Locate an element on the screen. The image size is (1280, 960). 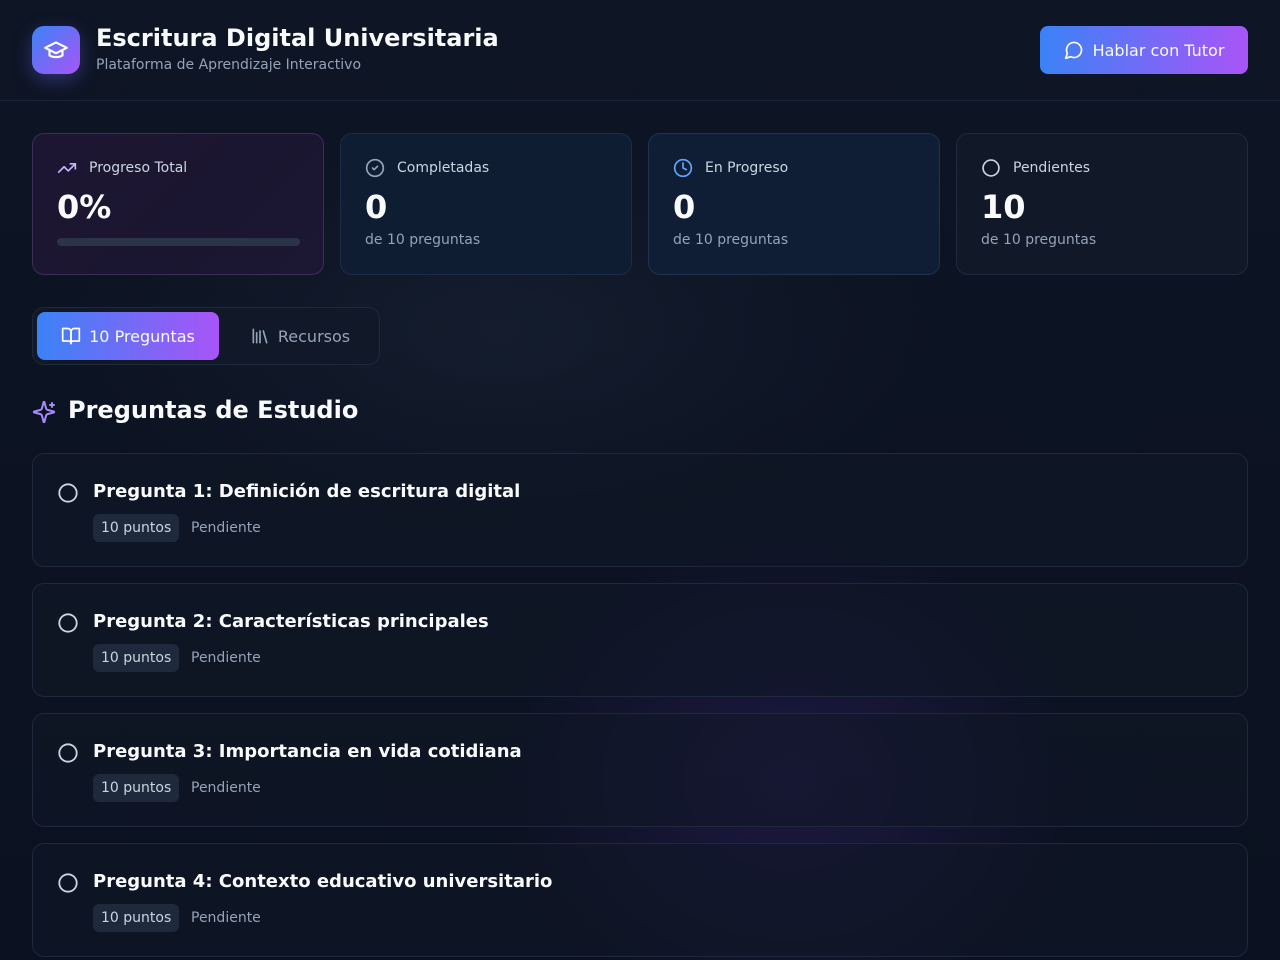
tab-label: 10 Preguntas is located at coordinates (142, 336).